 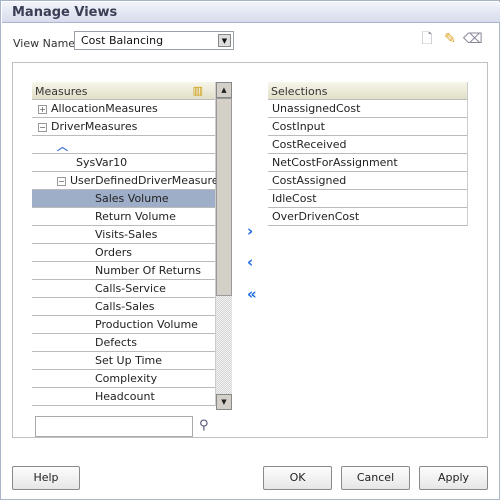 I want to click on view-name-select: Cost Balancing ▼, so click(x=154, y=40).